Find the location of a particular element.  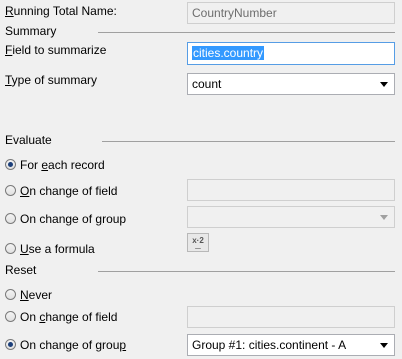

reset-change-of-group-label: On change of group is located at coordinates (73, 345).